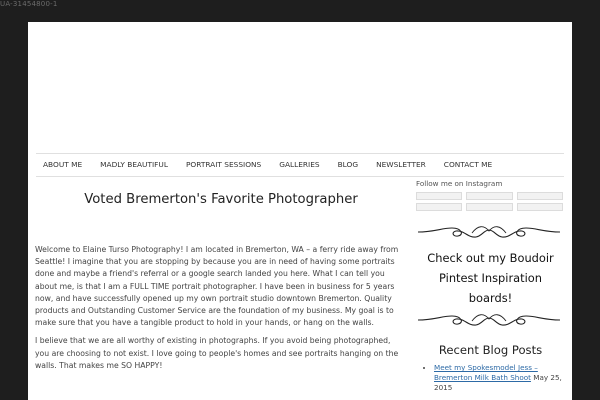  What do you see at coordinates (223, 165) in the screenshot?
I see `nav-portrait-sessions: PORTRAIT SESSIONS` at bounding box center [223, 165].